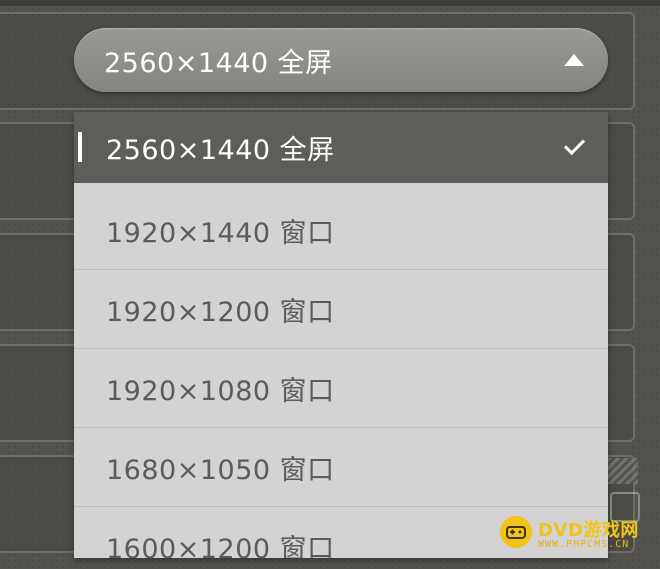 This screenshot has height=569, width=660. I want to click on resolution-option: 1920×1200 窗口, so click(341, 309).